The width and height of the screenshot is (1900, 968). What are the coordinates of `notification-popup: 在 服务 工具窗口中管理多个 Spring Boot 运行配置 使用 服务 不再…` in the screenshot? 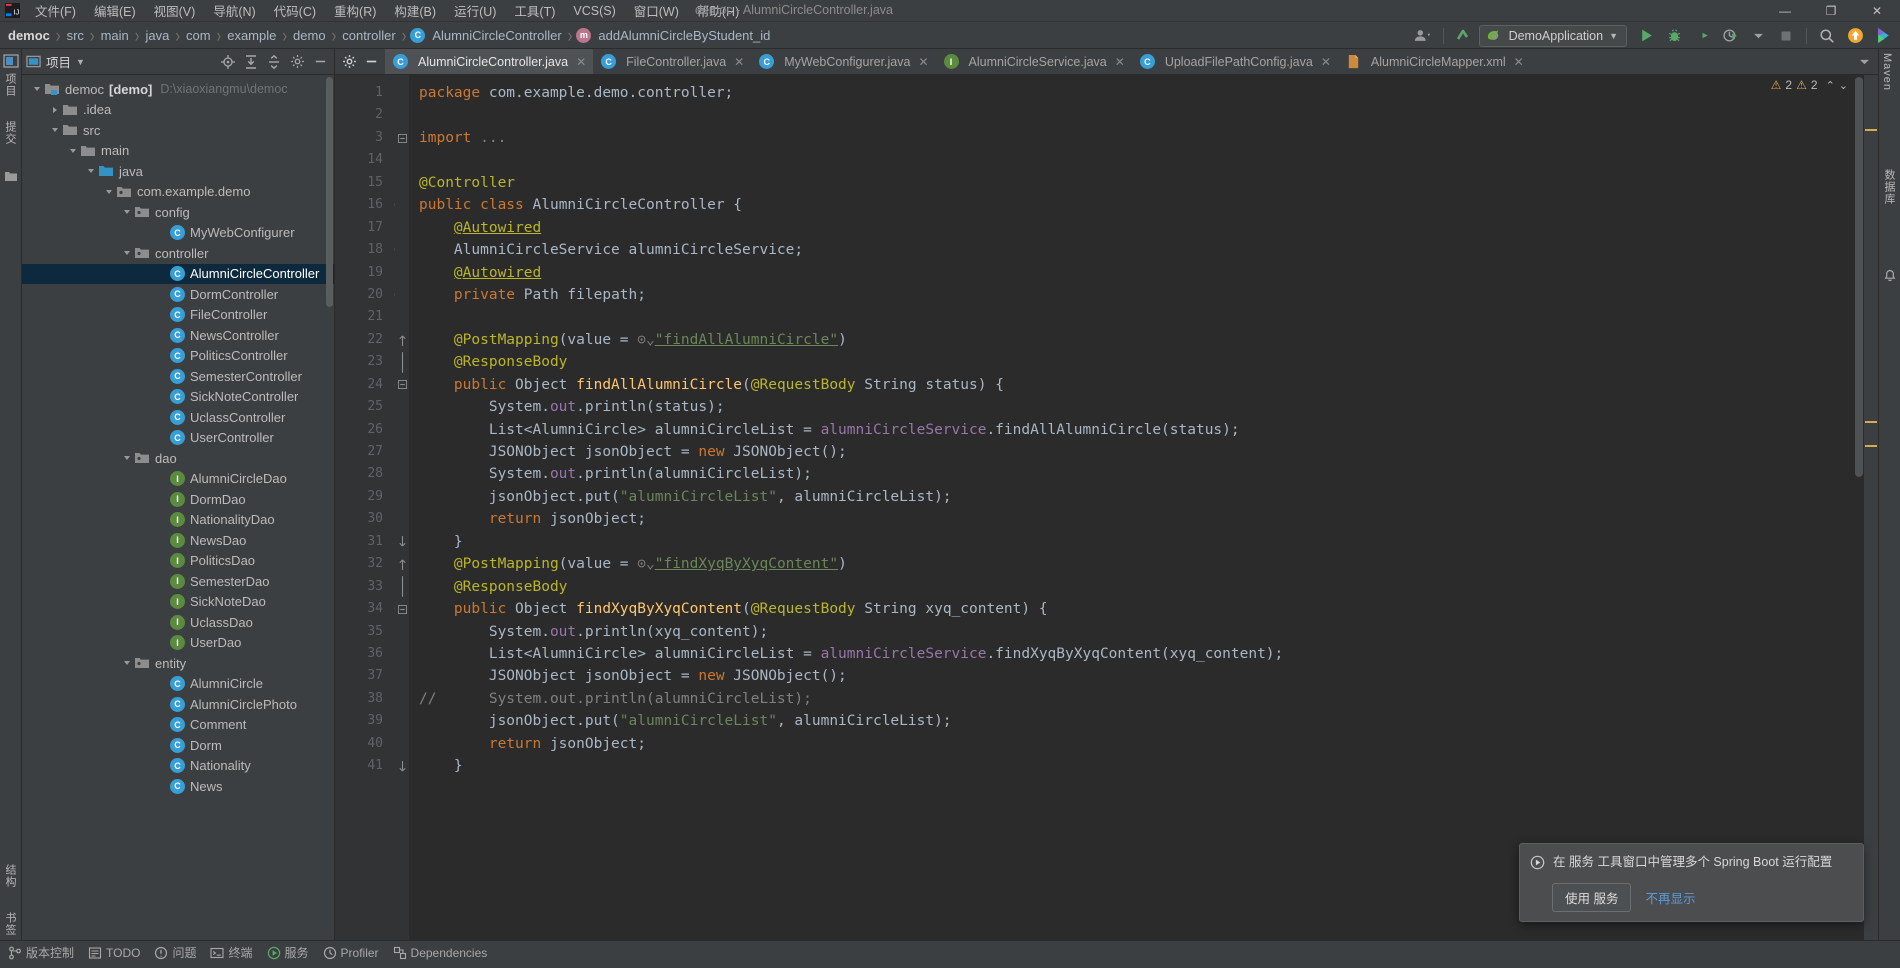 It's located at (1691, 882).